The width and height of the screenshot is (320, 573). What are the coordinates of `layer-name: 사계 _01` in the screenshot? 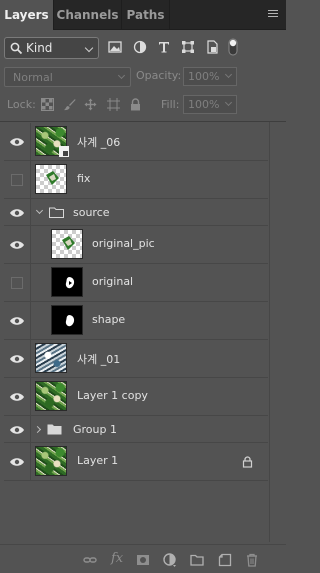 It's located at (99, 359).